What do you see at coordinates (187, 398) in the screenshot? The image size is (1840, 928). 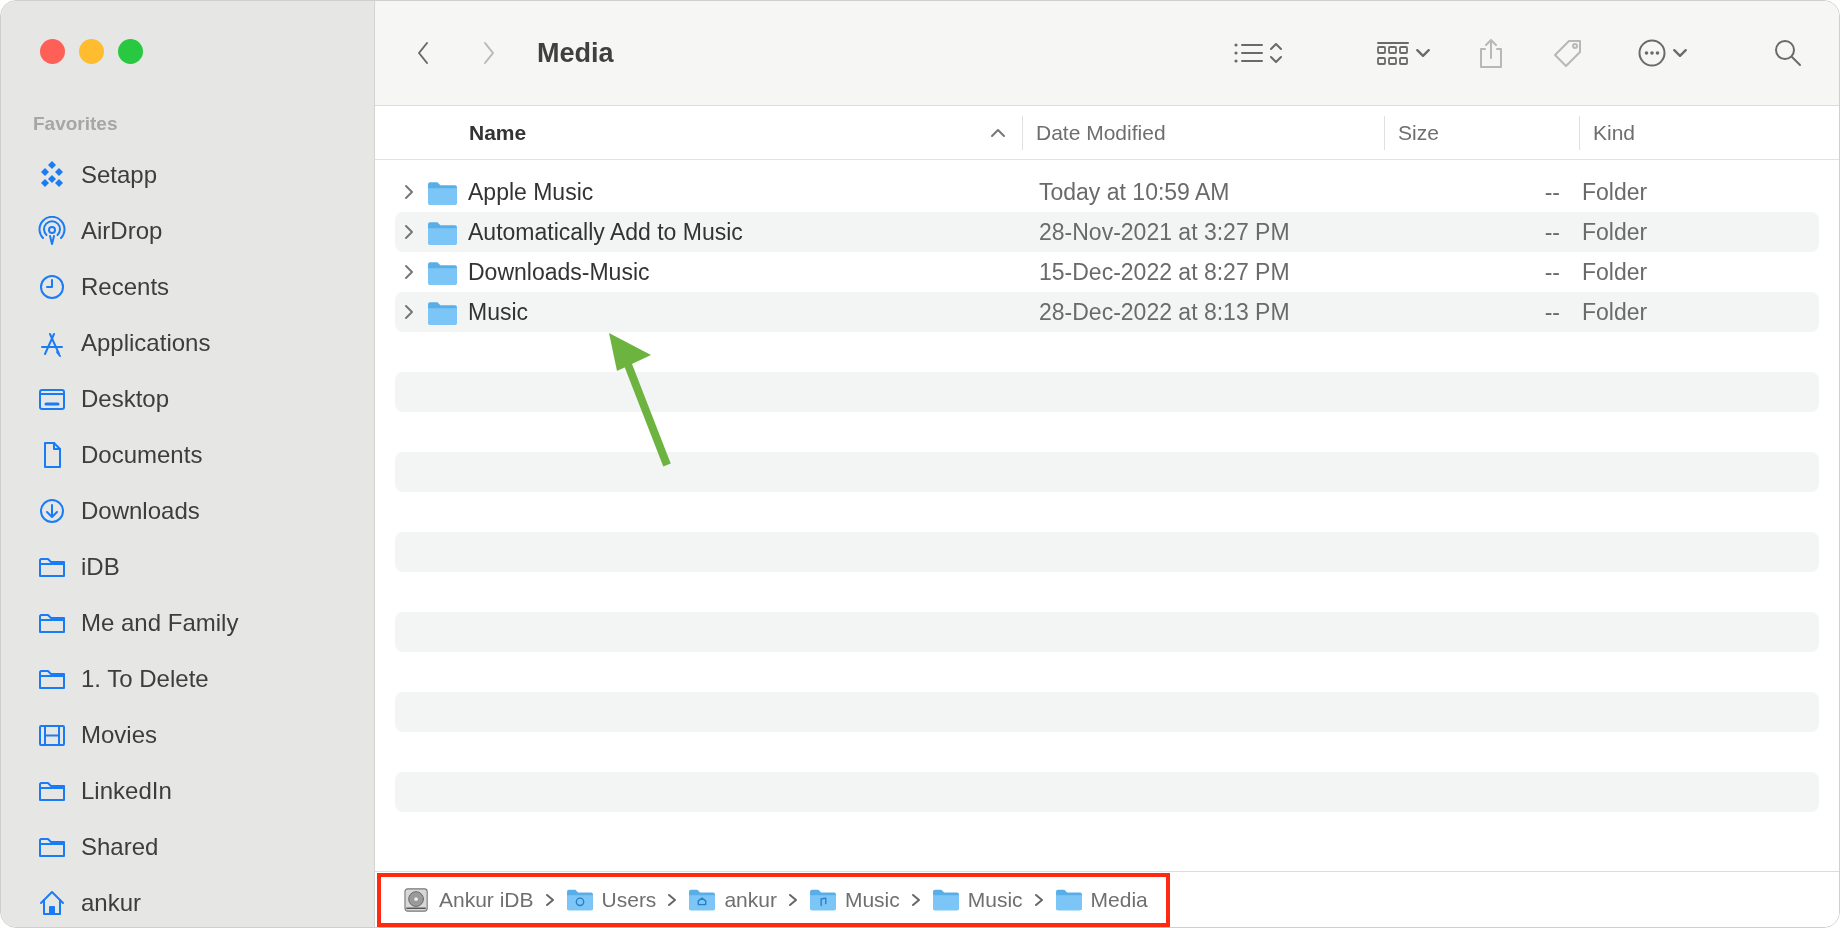 I see `sidebar-item: Desktop` at bounding box center [187, 398].